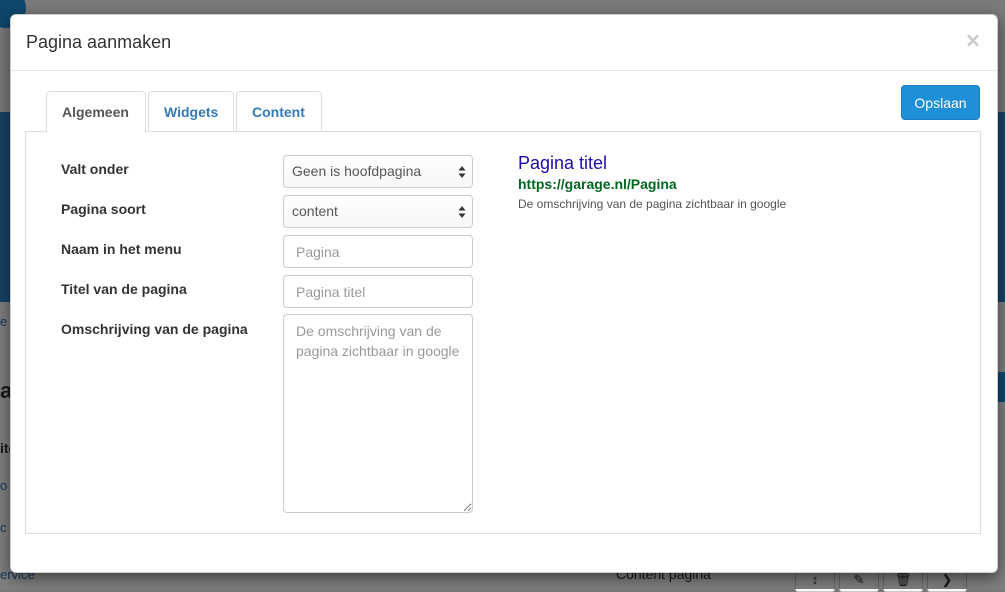  Describe the element at coordinates (99, 42) in the screenshot. I see `modal-title: Pagina aanmaken` at that location.